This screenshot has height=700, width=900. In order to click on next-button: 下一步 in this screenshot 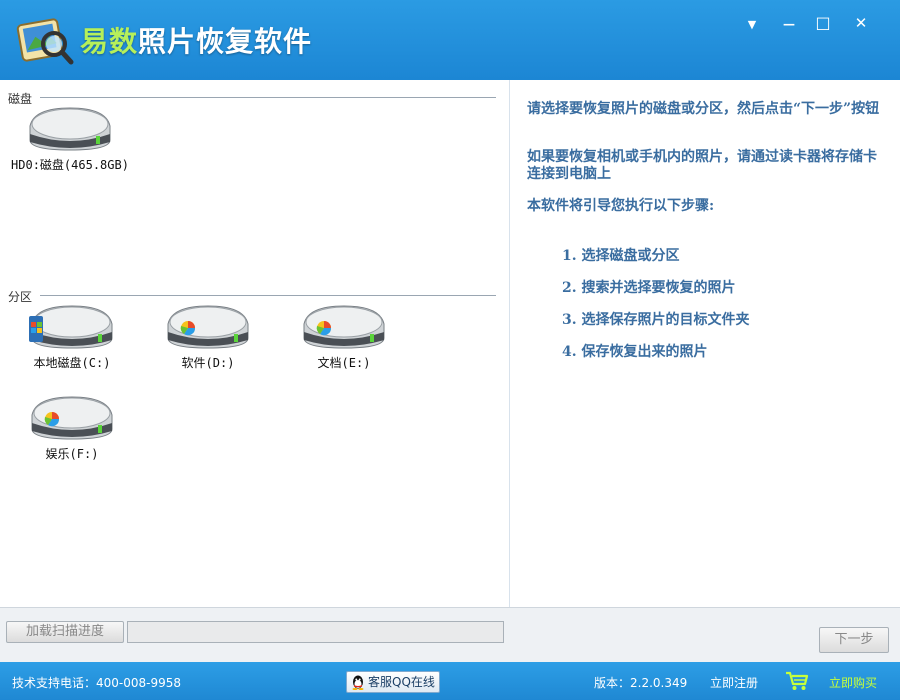, I will do `click(854, 640)`.